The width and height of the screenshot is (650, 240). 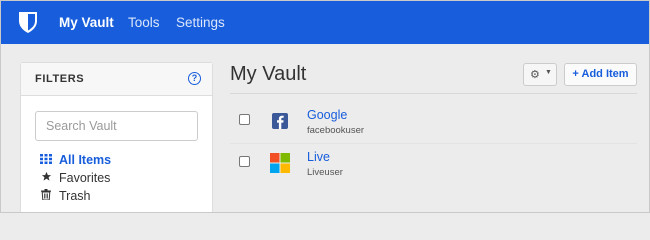 What do you see at coordinates (116, 126) in the screenshot?
I see `search-vault-input` at bounding box center [116, 126].